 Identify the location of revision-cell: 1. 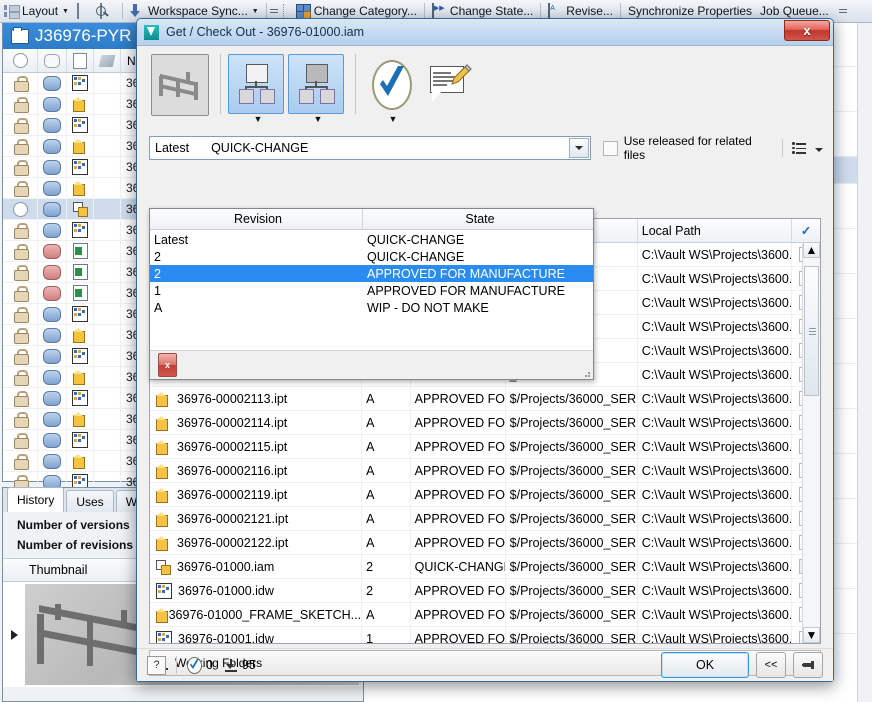
(386, 635).